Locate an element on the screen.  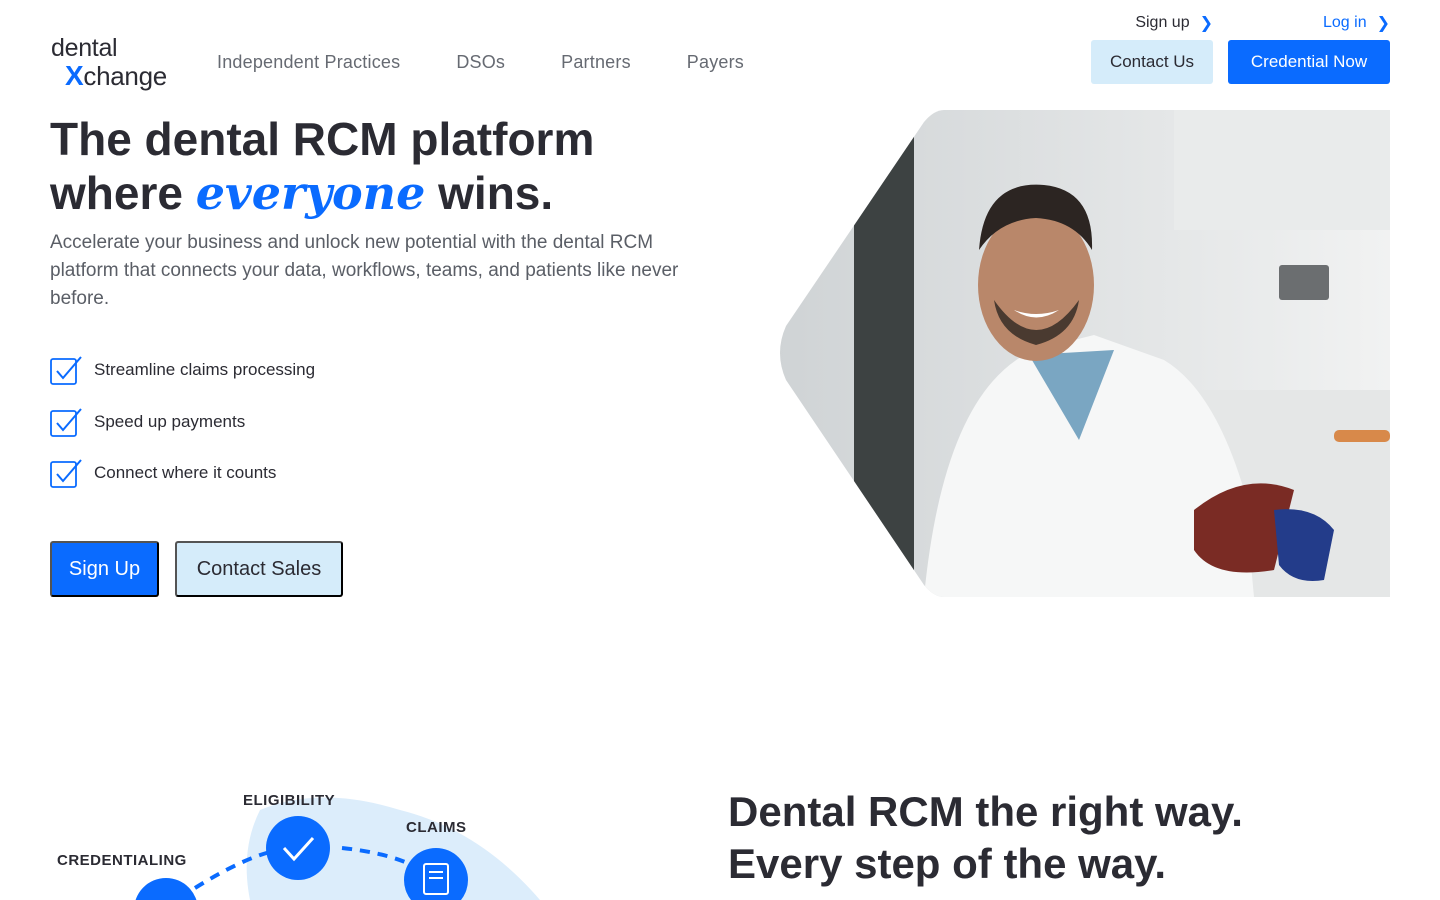
contact-us-button: Contact Us is located at coordinates (1152, 62).